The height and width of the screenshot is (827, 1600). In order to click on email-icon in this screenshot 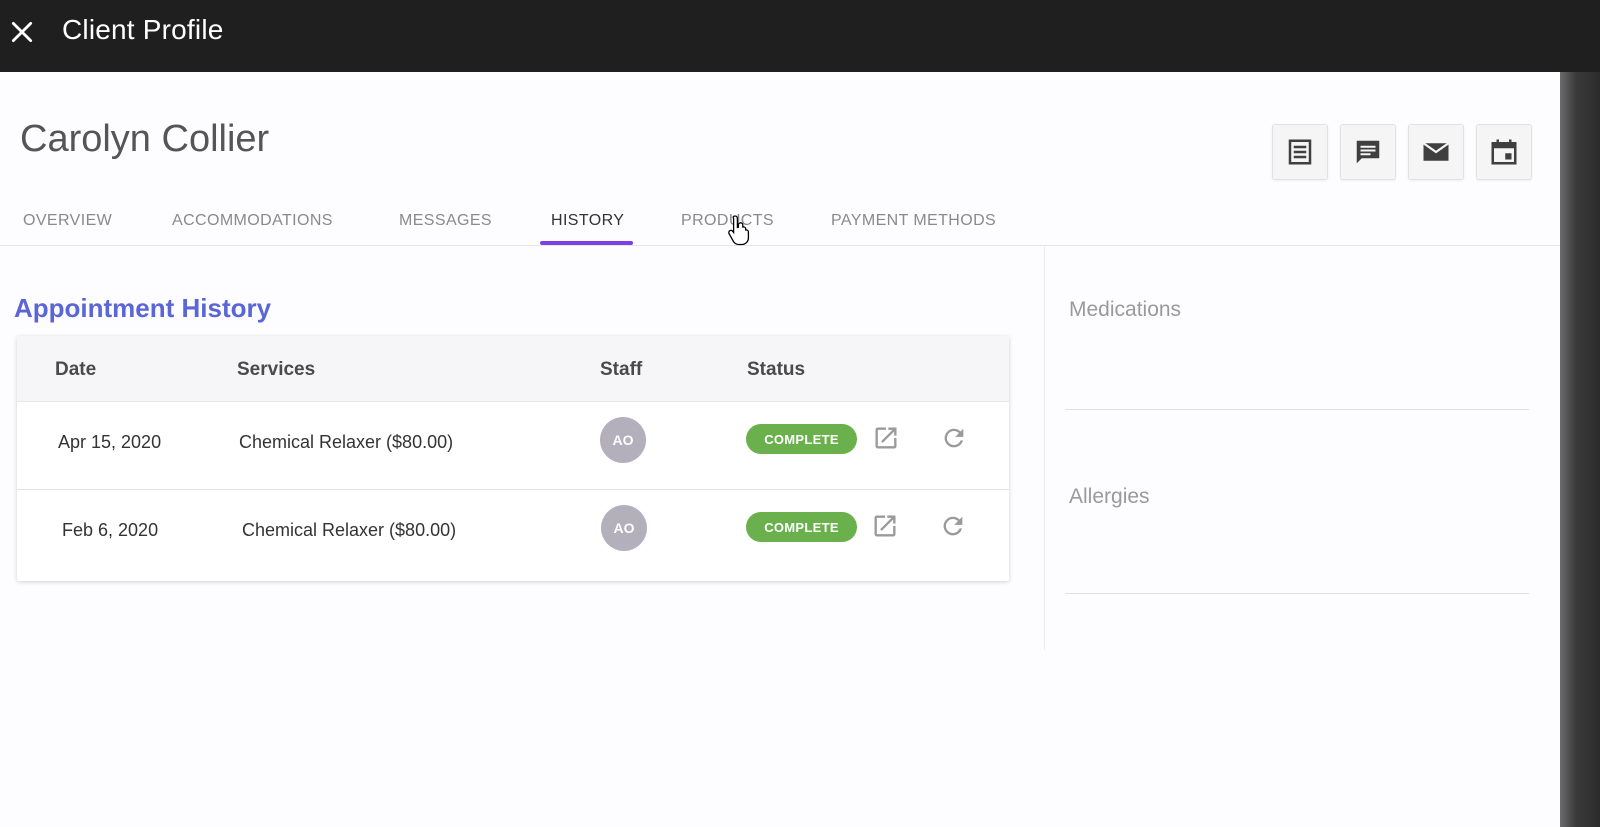, I will do `click(1436, 151)`.